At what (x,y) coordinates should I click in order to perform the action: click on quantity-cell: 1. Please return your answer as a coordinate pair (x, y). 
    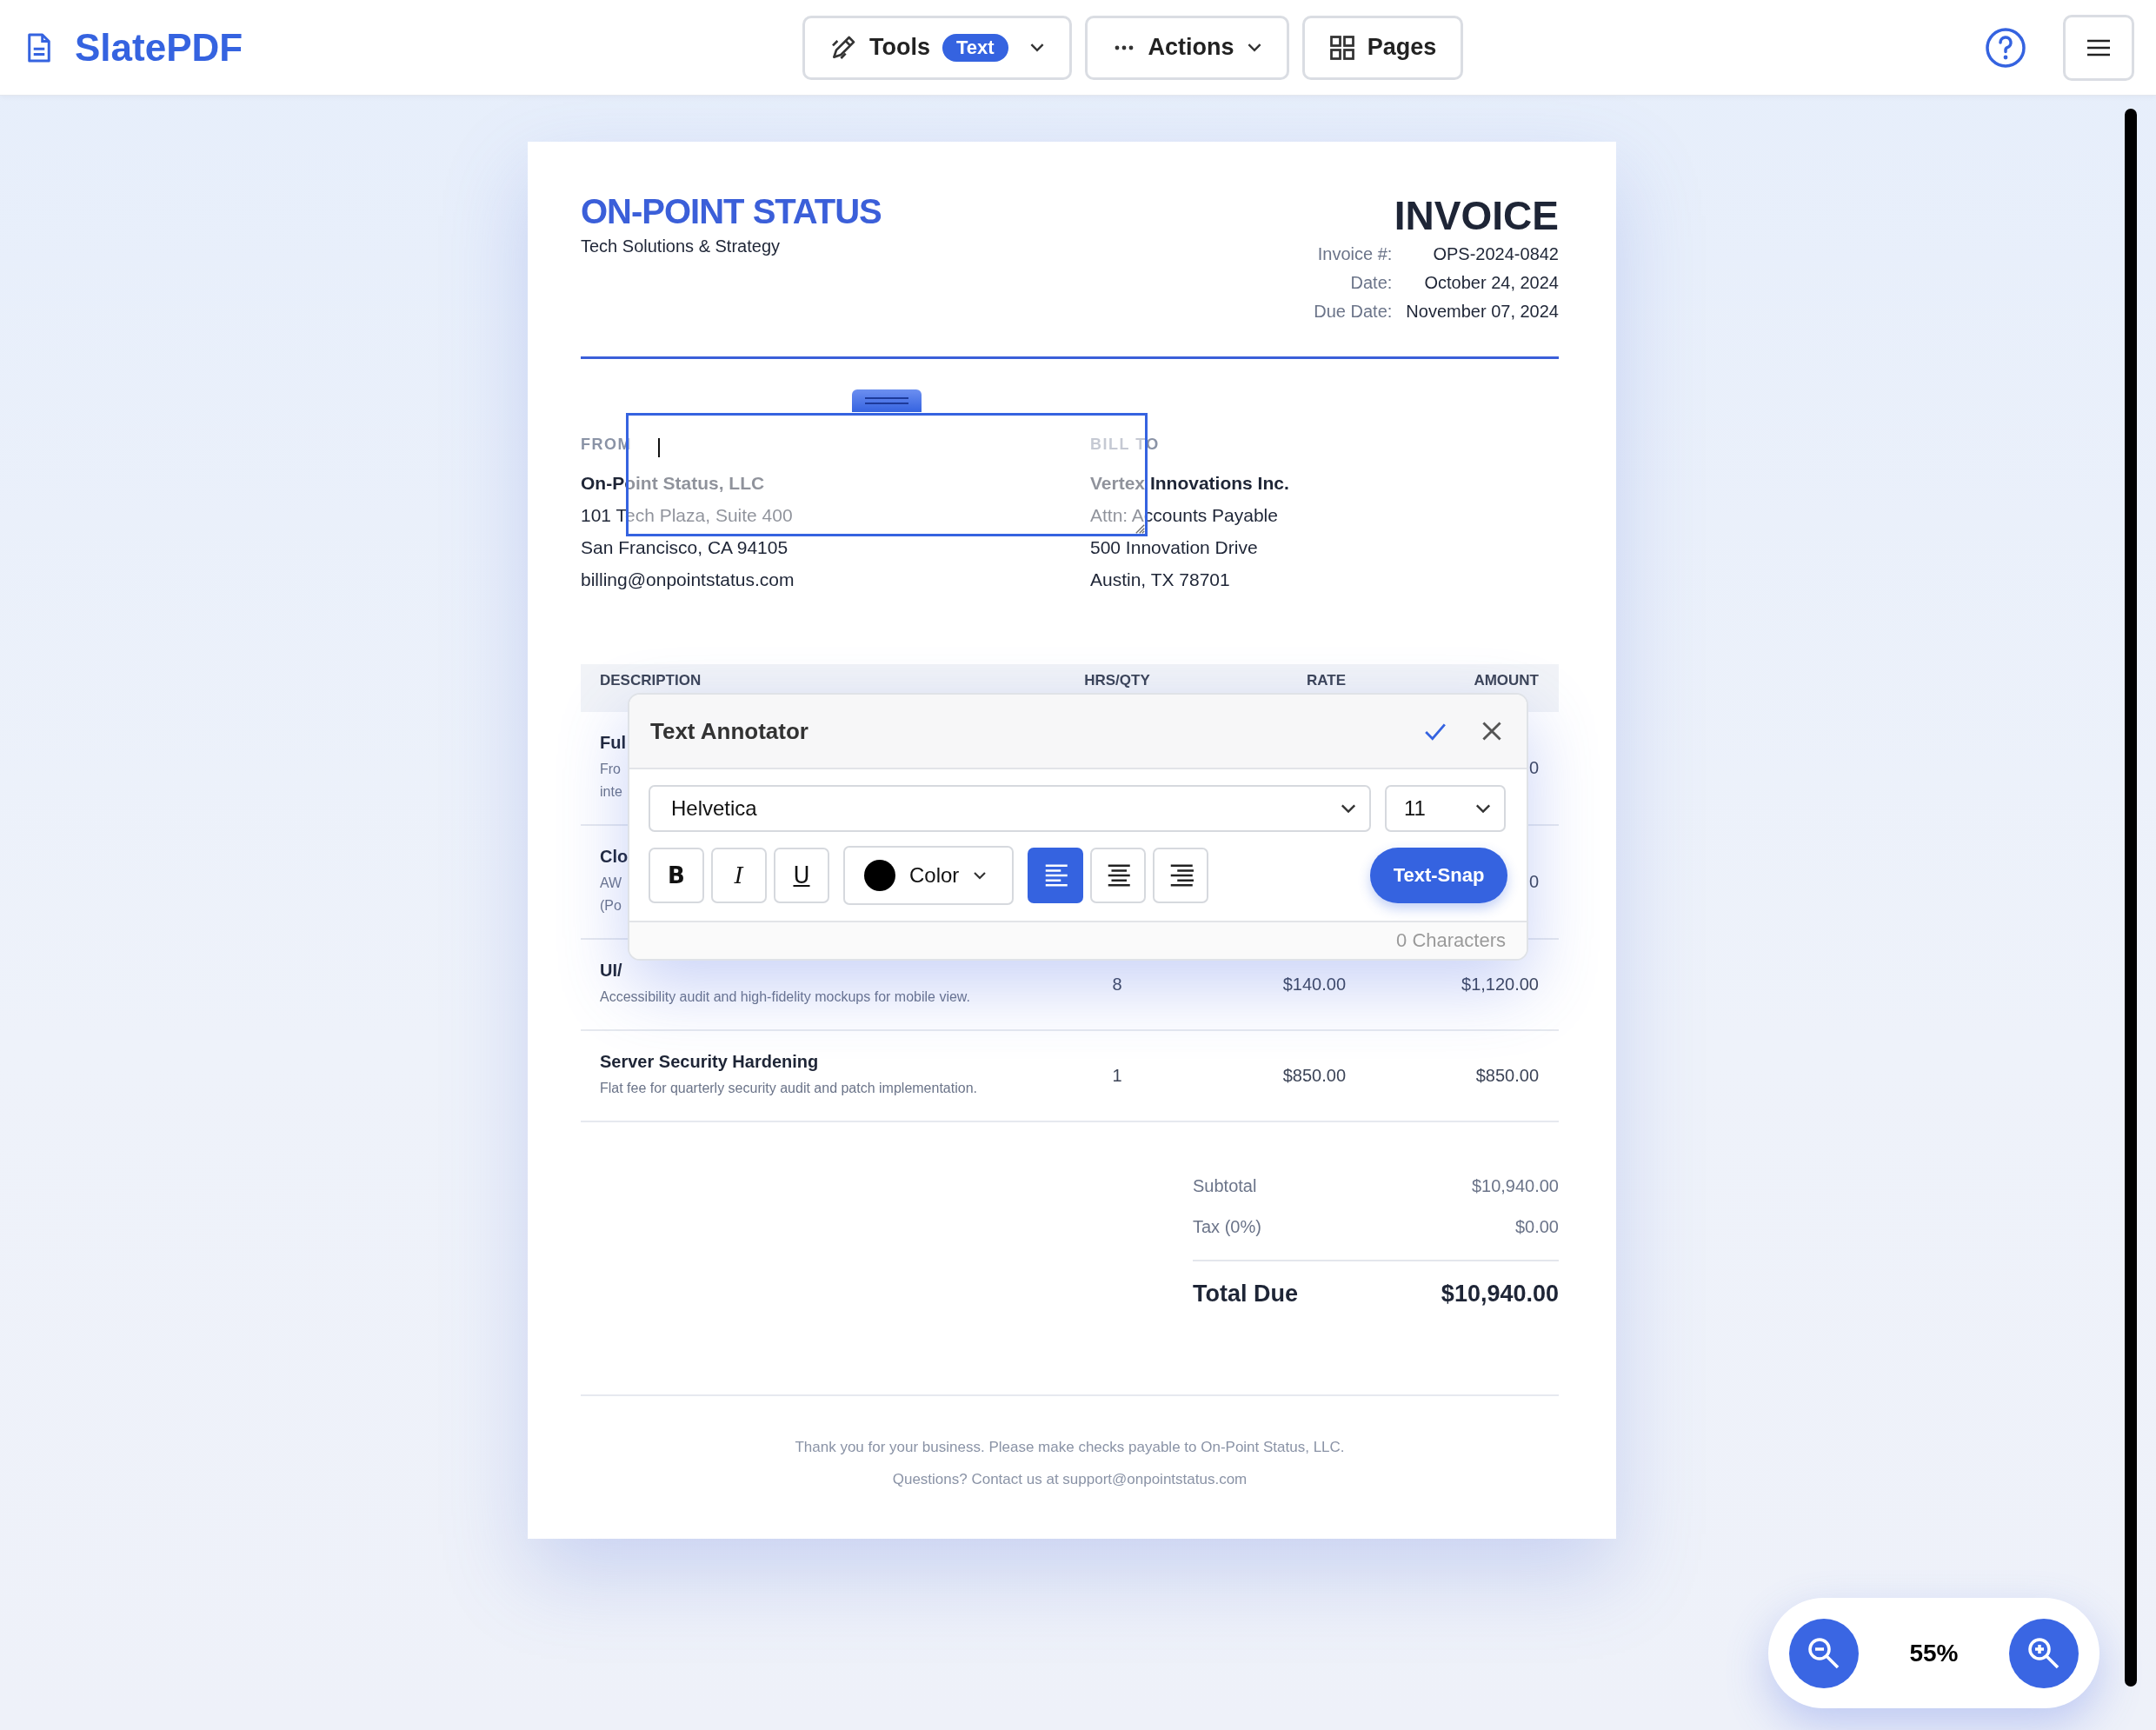
    Looking at the image, I should click on (1117, 1075).